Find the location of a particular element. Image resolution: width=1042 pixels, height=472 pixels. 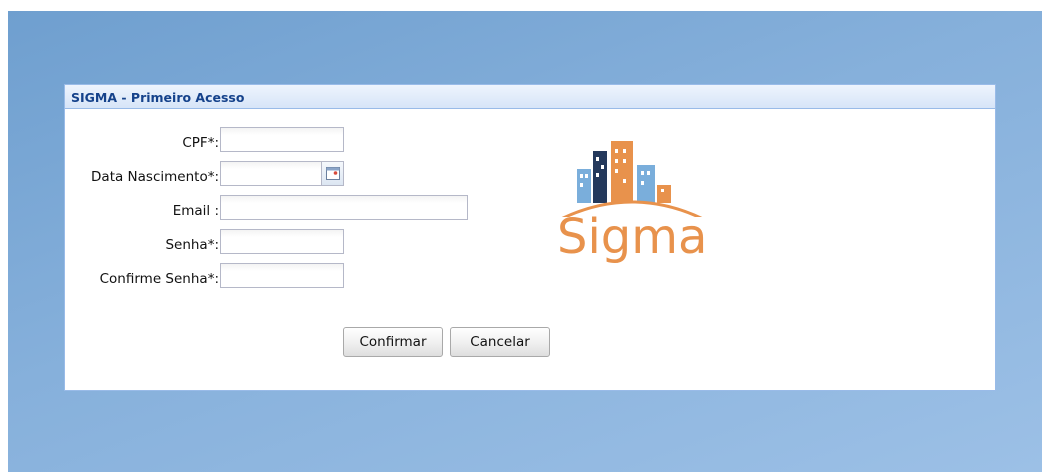

cpf-label: CPF*: is located at coordinates (200, 143).